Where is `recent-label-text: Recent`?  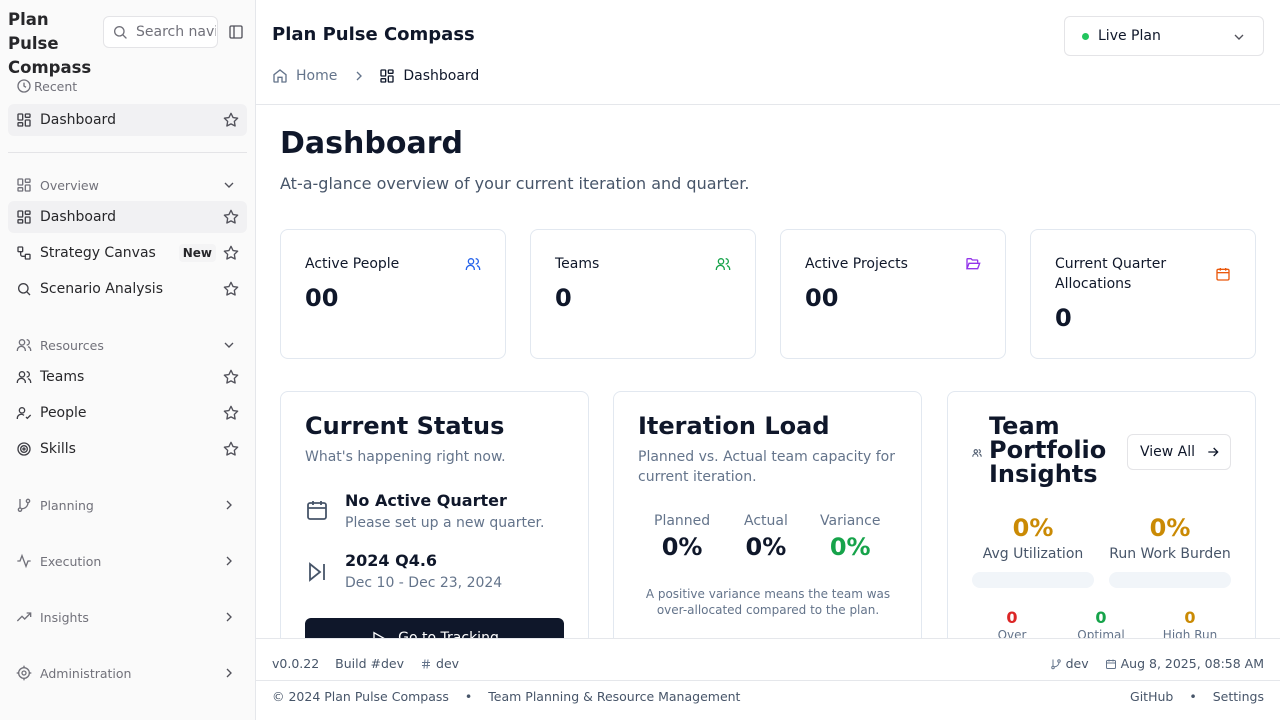 recent-label-text: Recent is located at coordinates (56, 86).